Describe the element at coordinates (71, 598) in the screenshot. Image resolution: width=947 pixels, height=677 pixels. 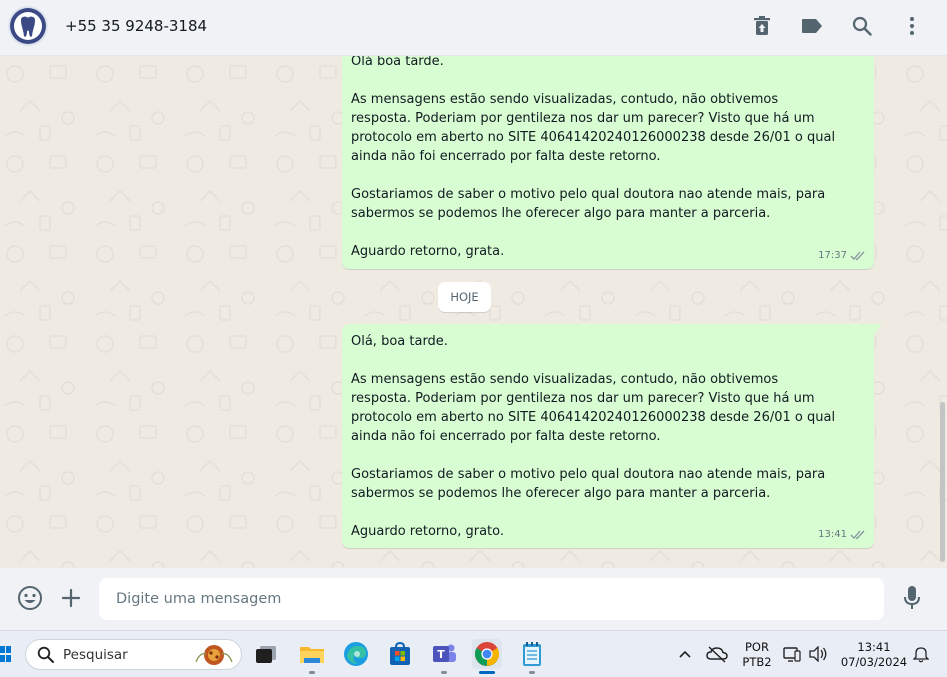
I see `attach-plus-icon` at that location.